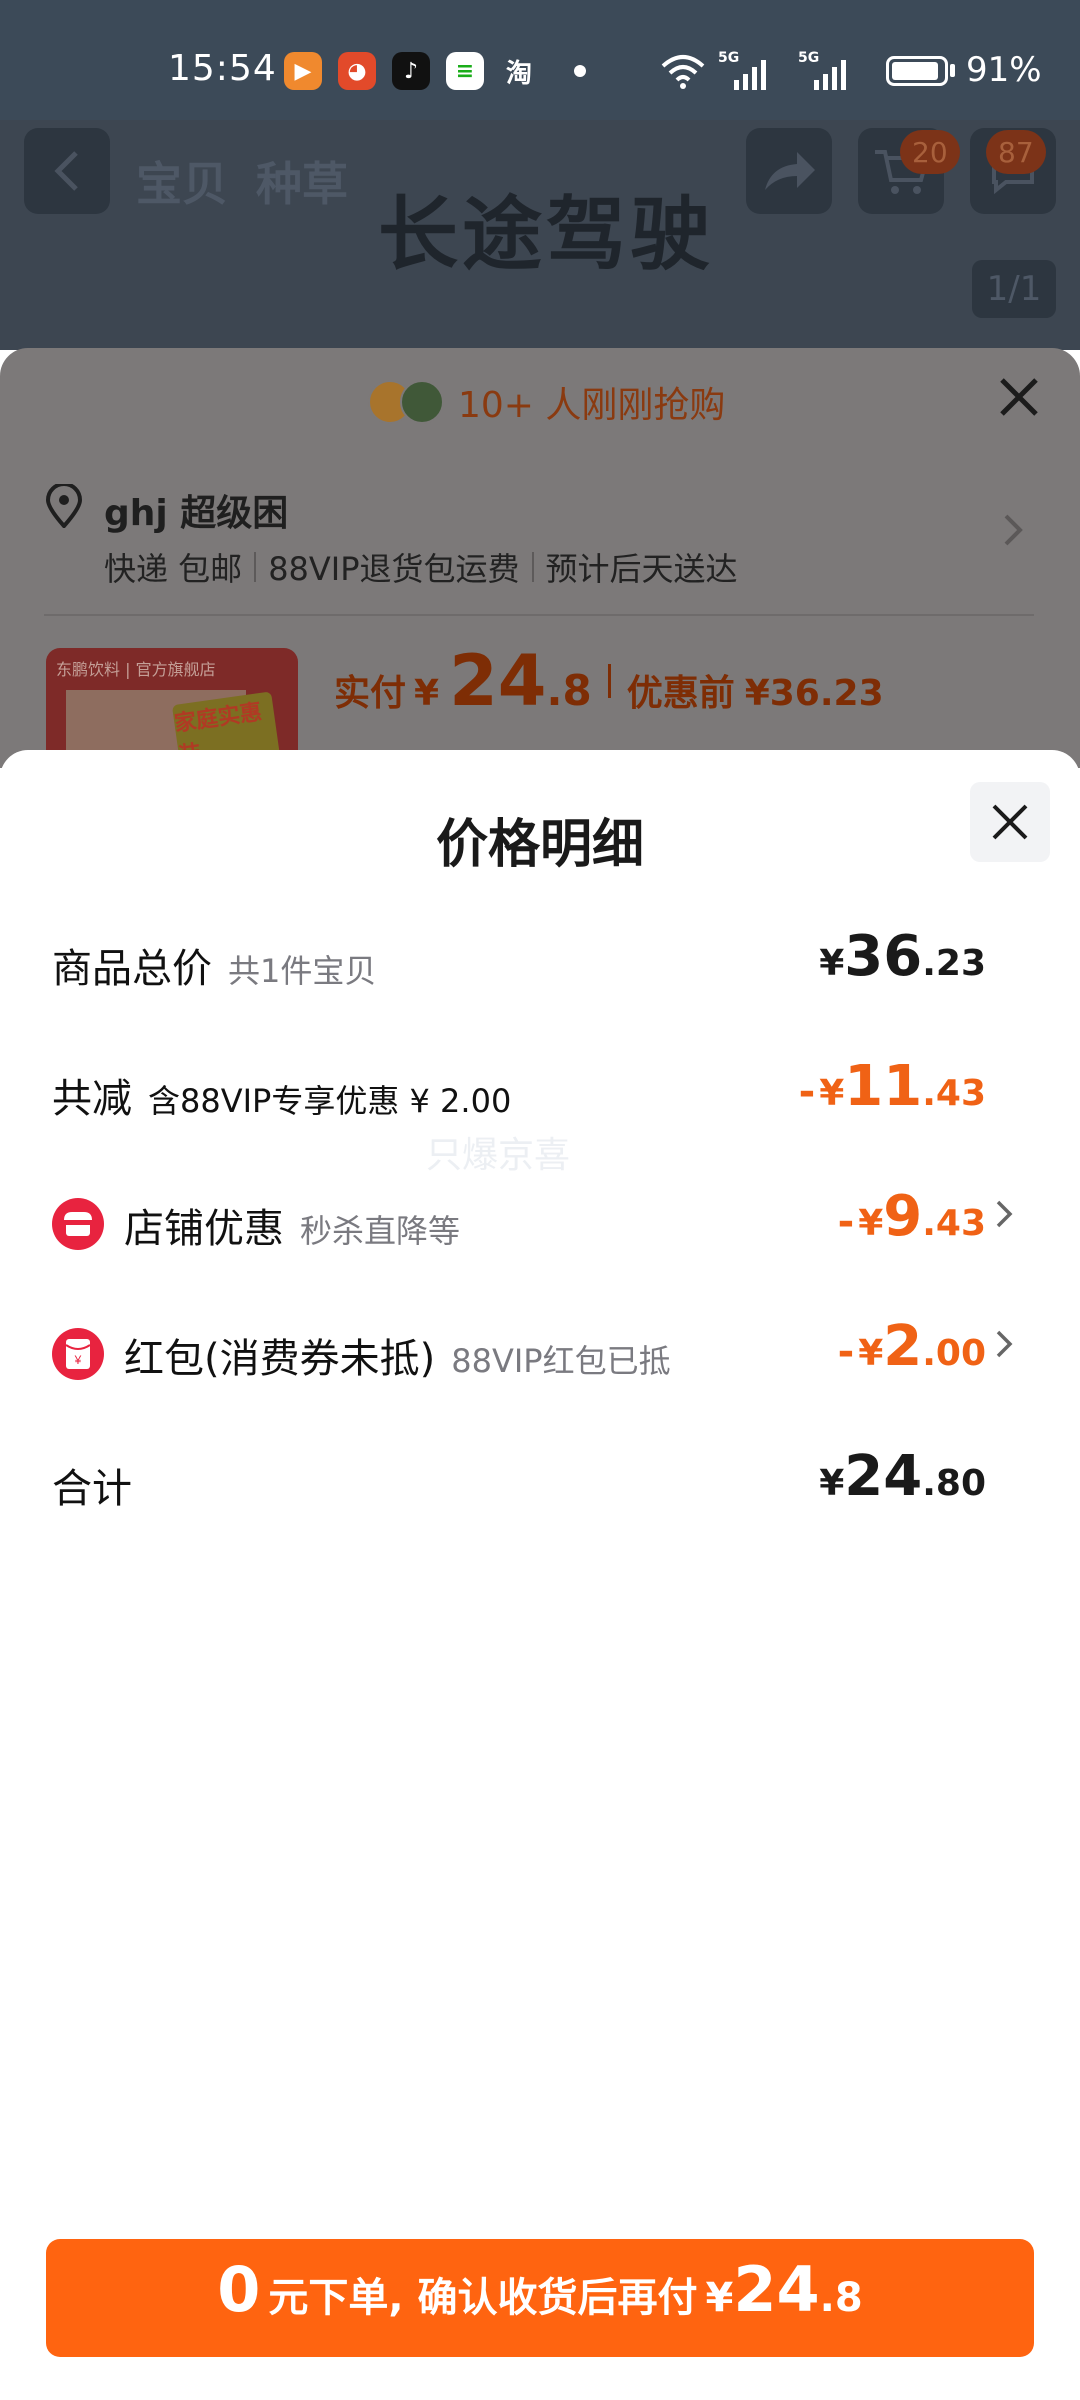  I want to click on amount-int: 2, so click(903, 1346).